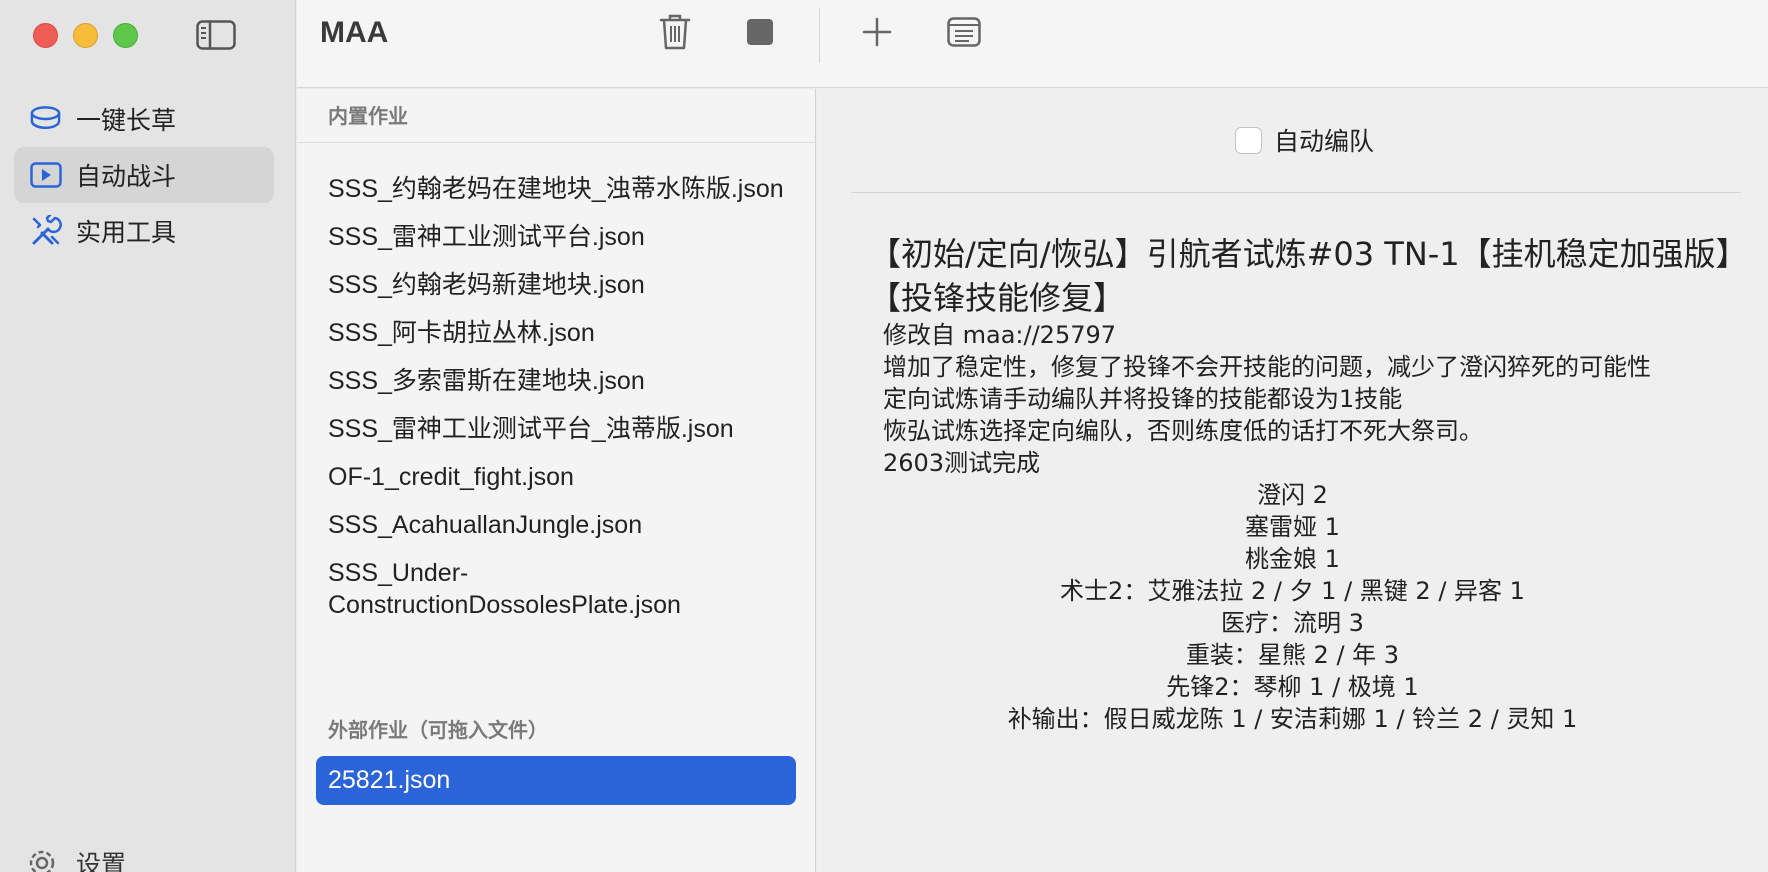 The width and height of the screenshot is (1768, 872). Describe the element at coordinates (1183, 431) in the screenshot. I see `description-line: 恢弘试炼选择定向编队，否则练度低的话打不死大祭司。` at that location.